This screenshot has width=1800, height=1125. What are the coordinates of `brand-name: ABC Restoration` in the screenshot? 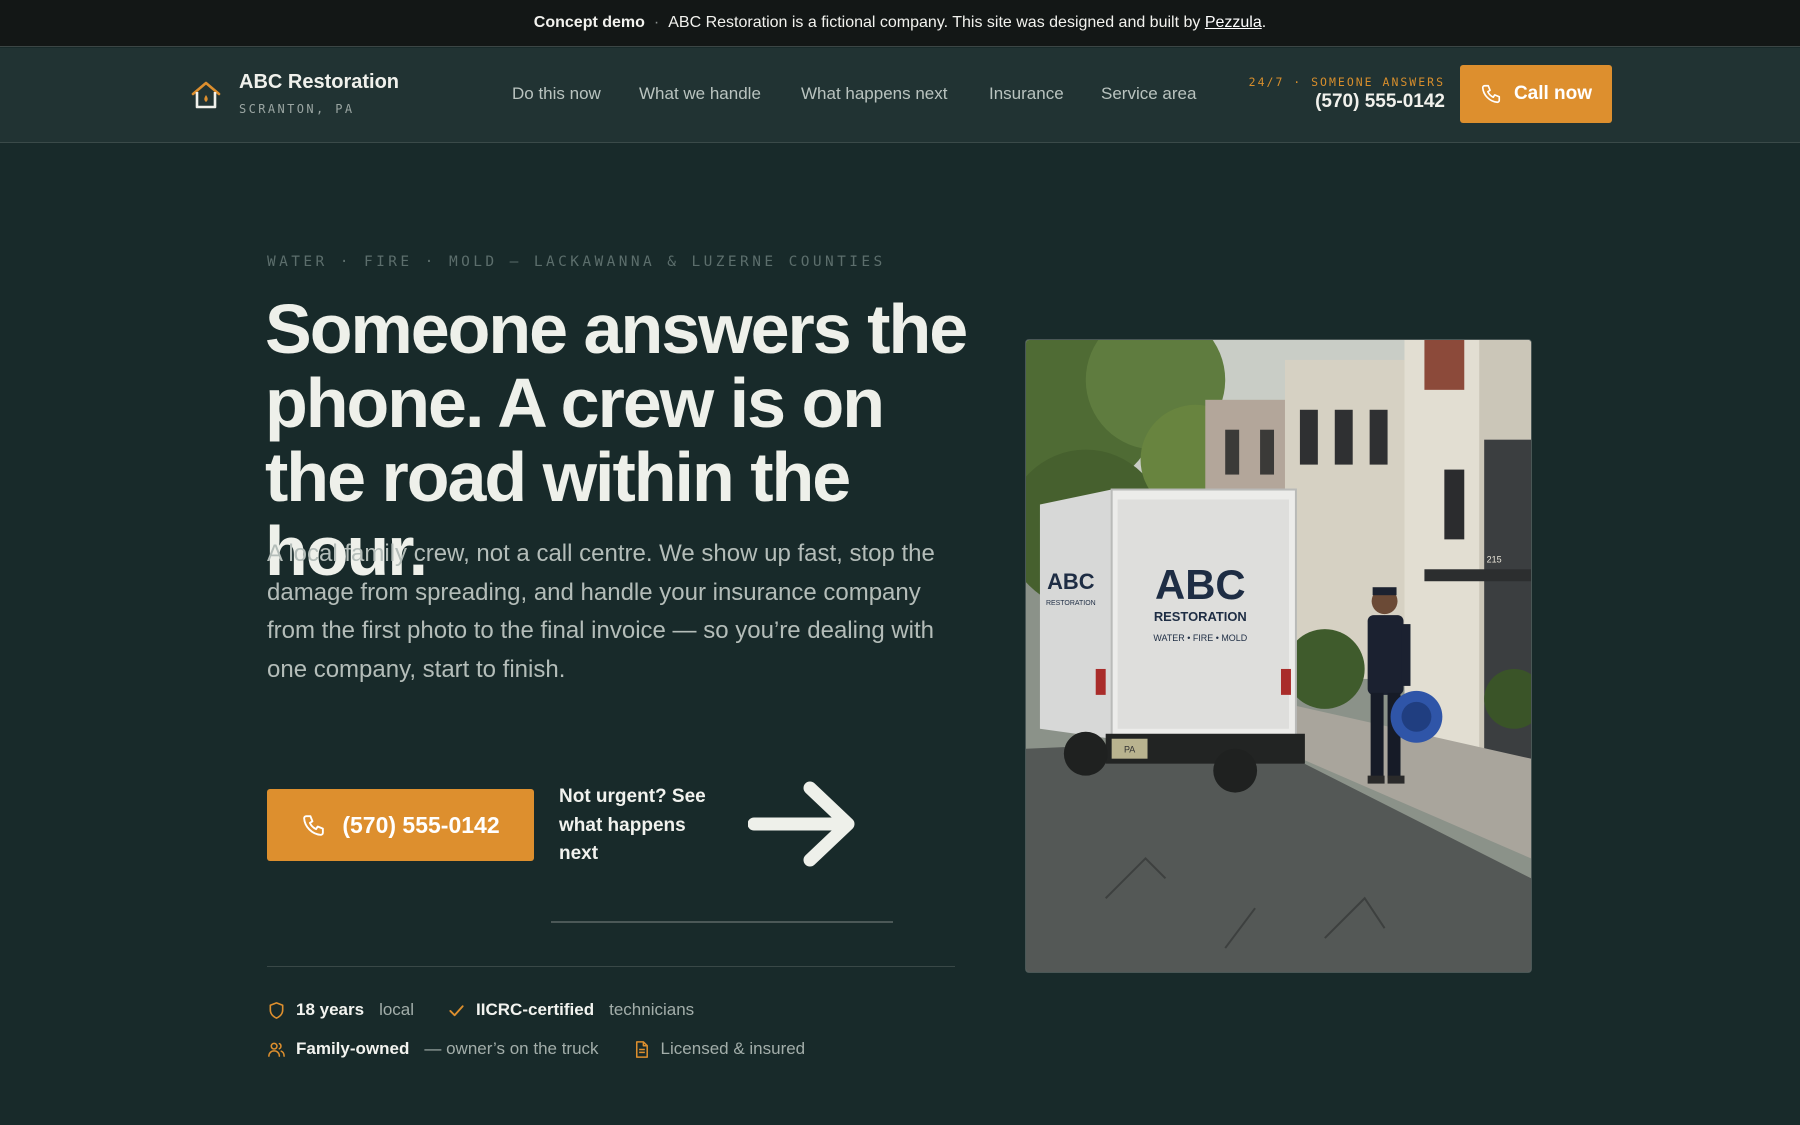 It's located at (319, 82).